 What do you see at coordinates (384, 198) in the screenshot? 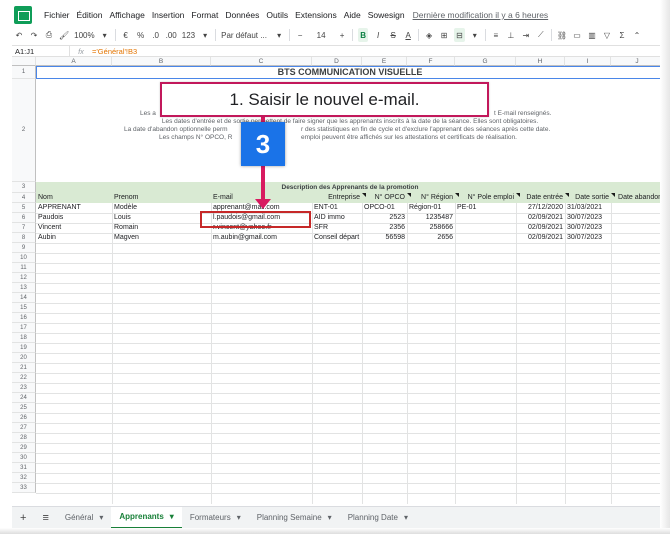
I see `header-opco: N° OPCO` at bounding box center [384, 198].